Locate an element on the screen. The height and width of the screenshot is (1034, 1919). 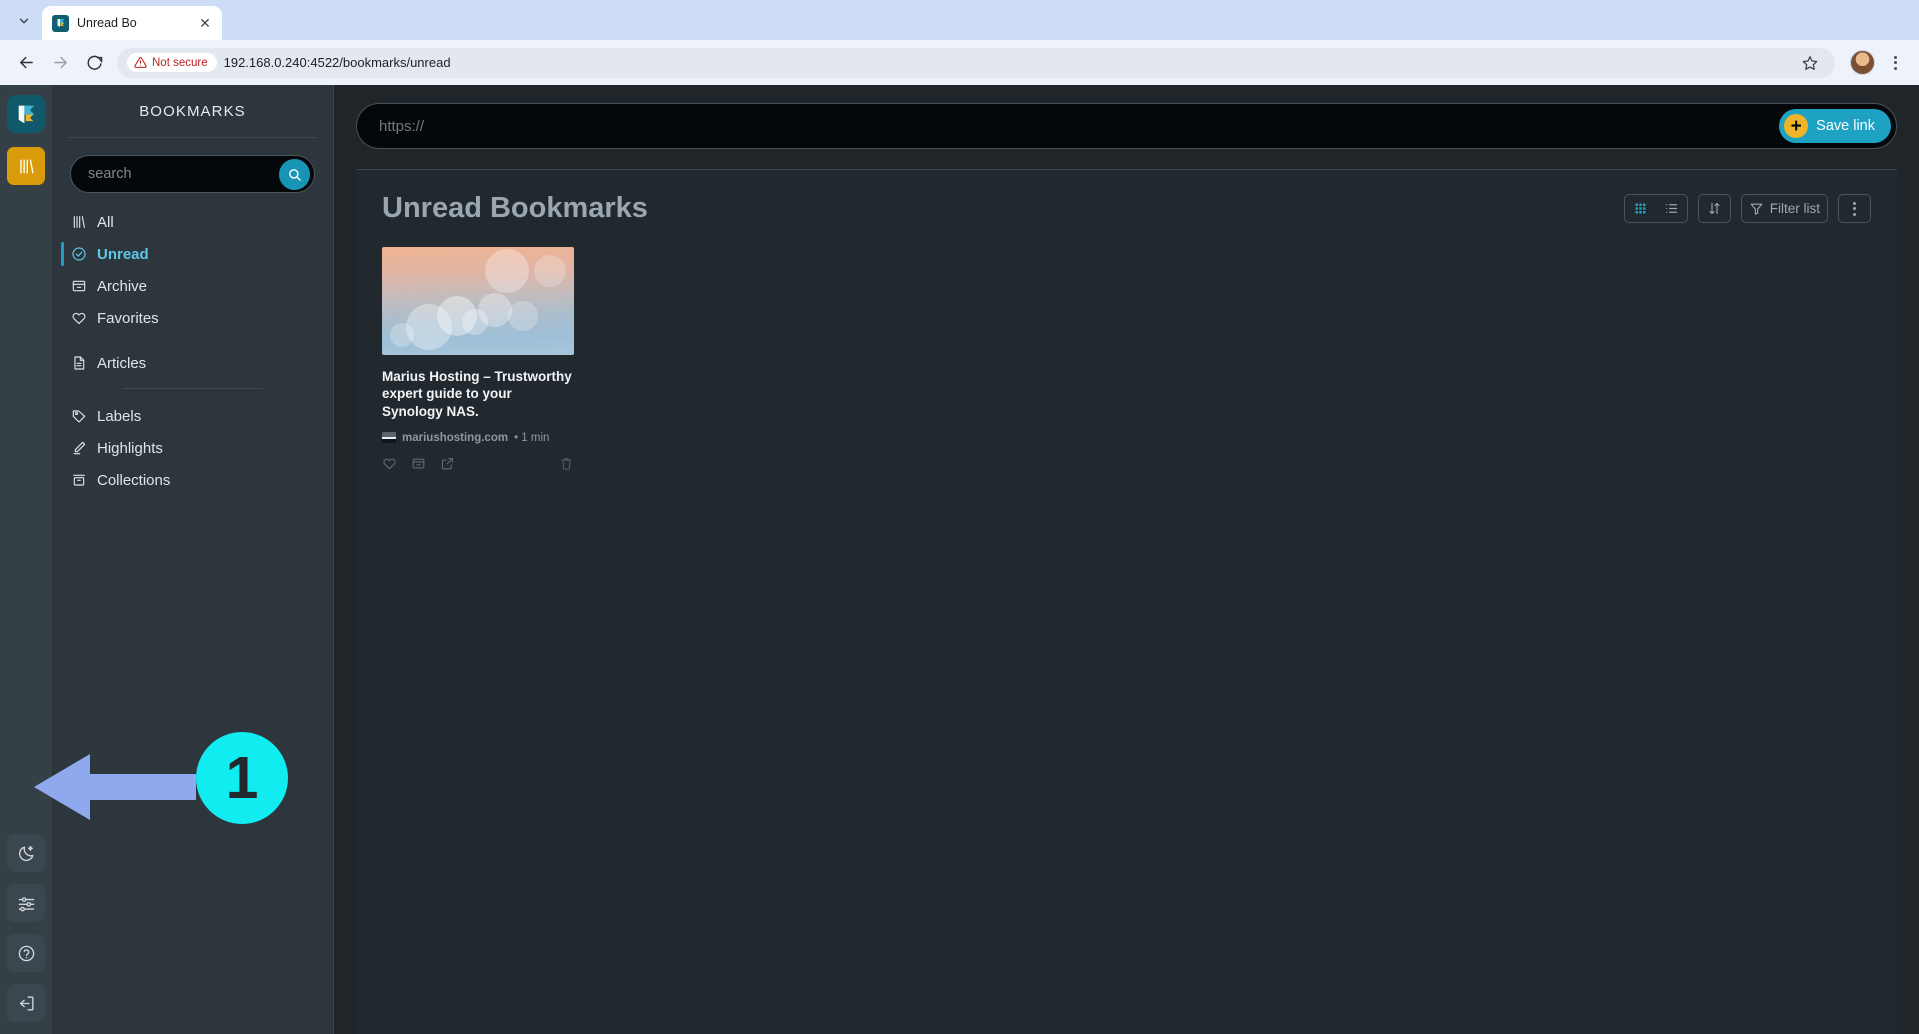
sidebar-item-collections: Collections is located at coordinates (192, 480).